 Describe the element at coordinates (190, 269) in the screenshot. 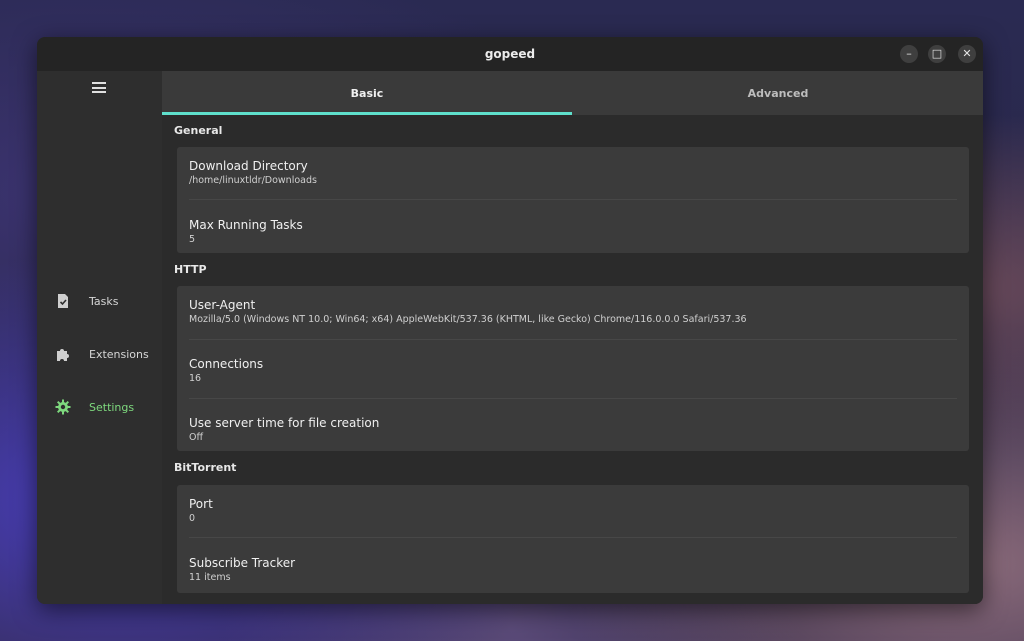

I see `section-title-http: HTTP` at that location.